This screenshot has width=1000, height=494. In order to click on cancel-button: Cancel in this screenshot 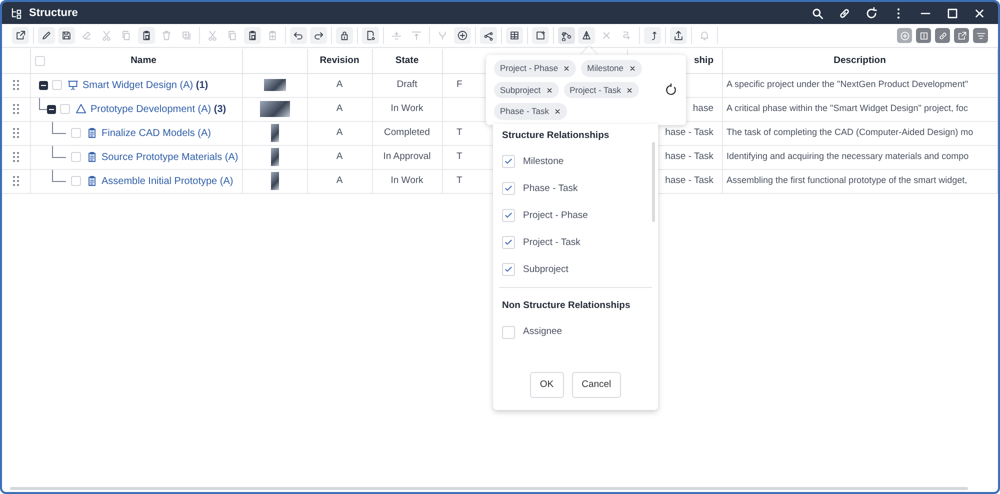, I will do `click(597, 385)`.